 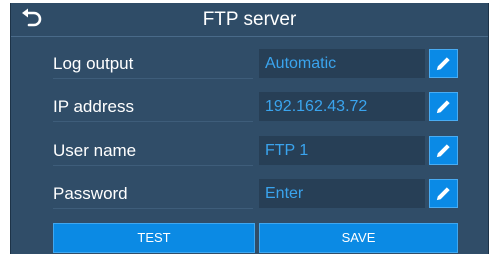 What do you see at coordinates (154, 238) in the screenshot?
I see `test-button: TEST` at bounding box center [154, 238].